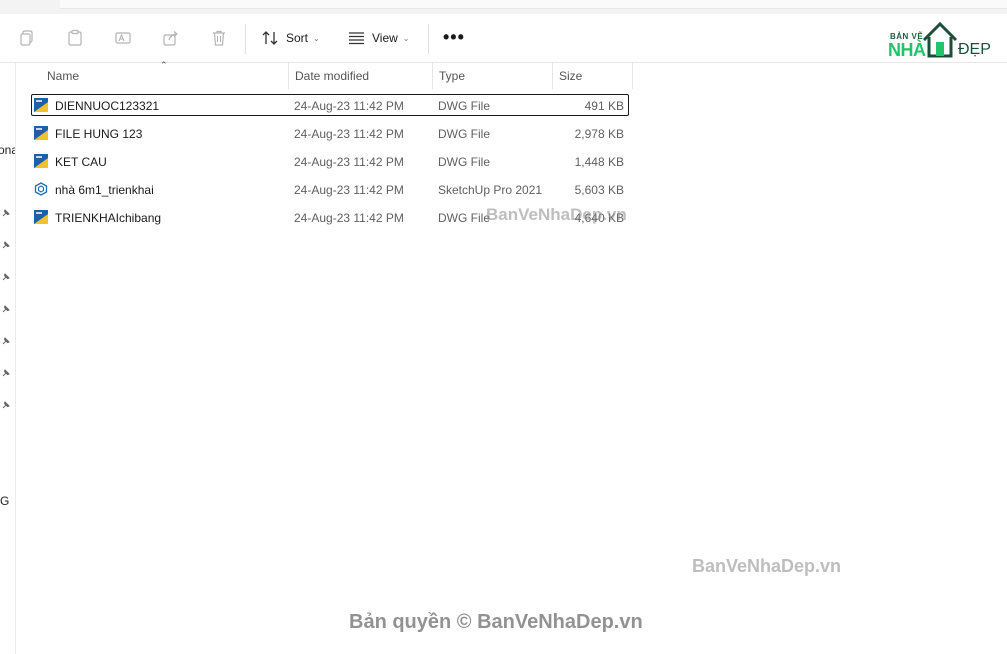 Image resolution: width=1007 pixels, height=654 pixels. Describe the element at coordinates (332, 76) in the screenshot. I see `column-header-label: Date modified` at that location.